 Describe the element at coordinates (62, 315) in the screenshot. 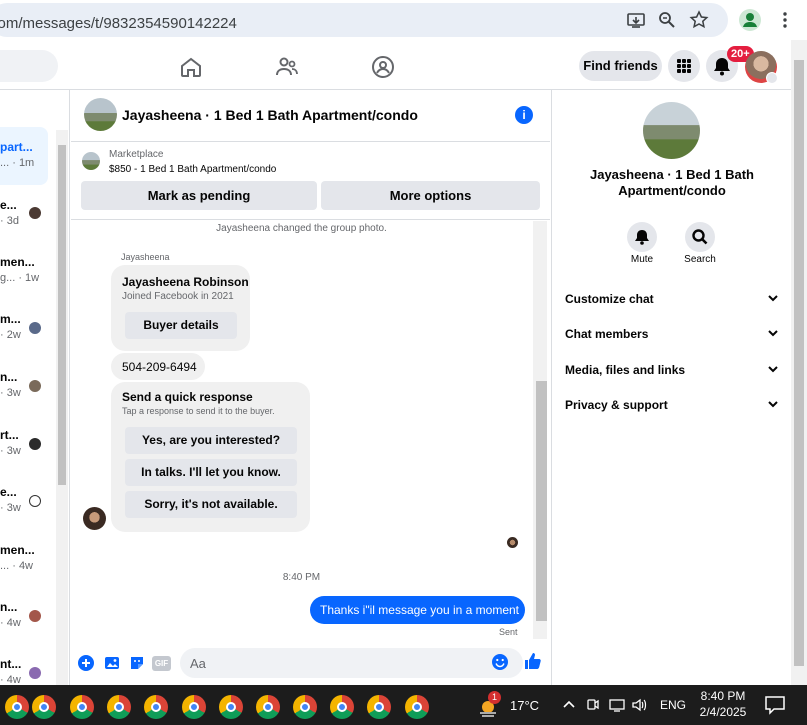

I see `thread-list-scroll-thumb` at that location.